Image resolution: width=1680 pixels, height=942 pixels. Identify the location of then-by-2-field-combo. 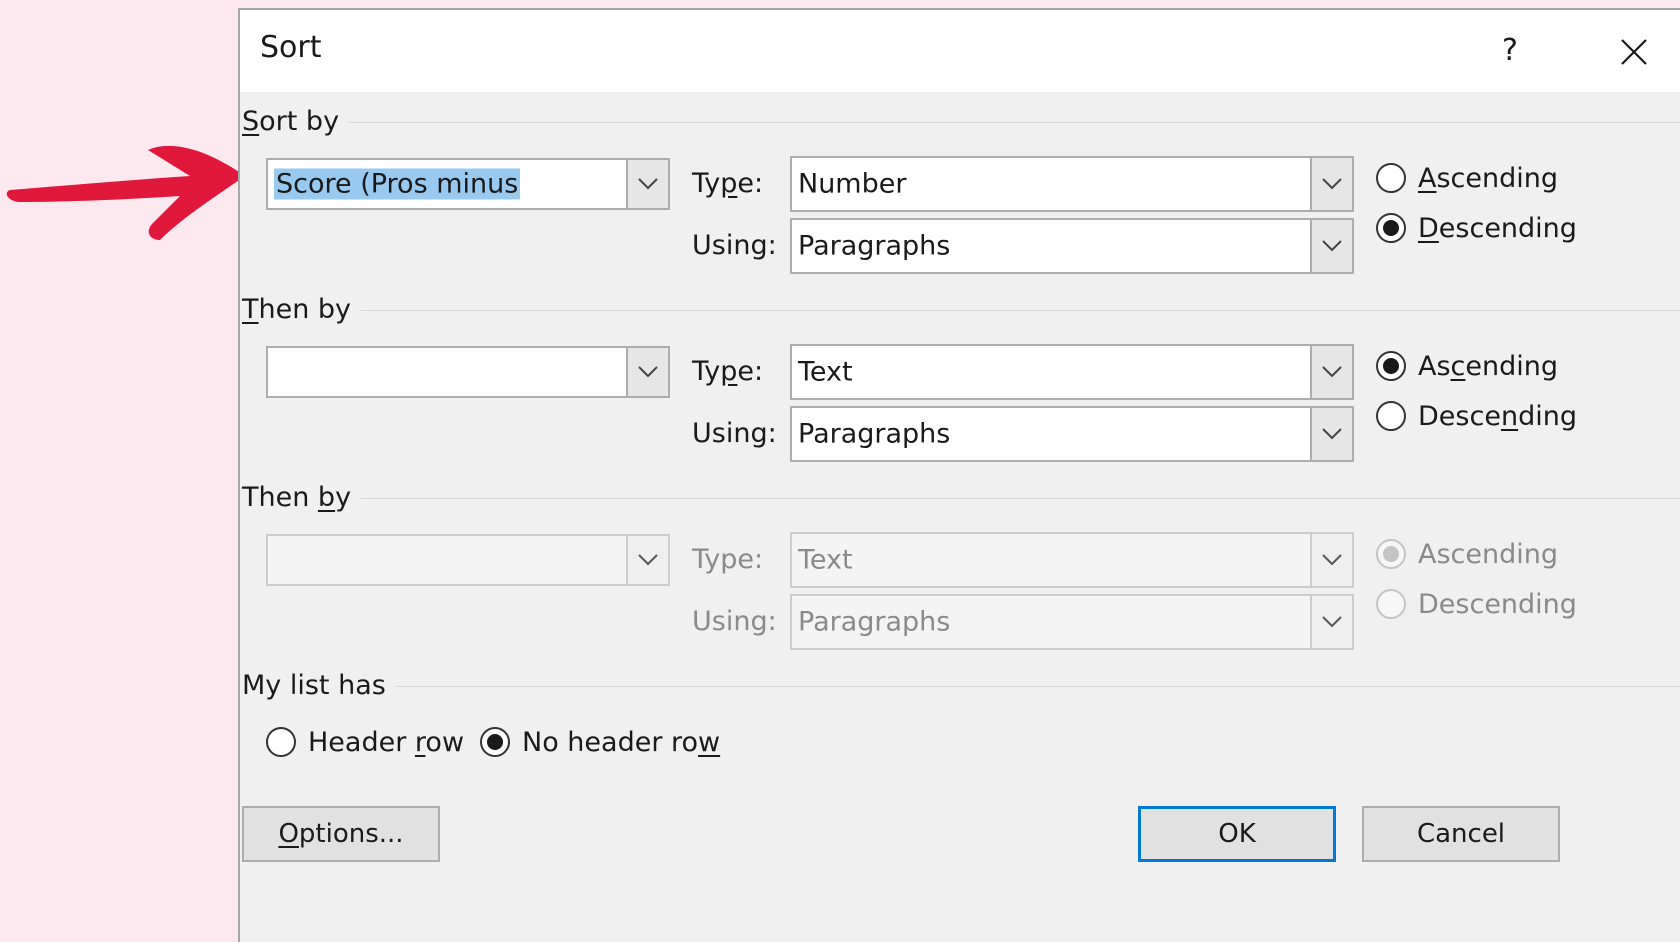
(468, 560).